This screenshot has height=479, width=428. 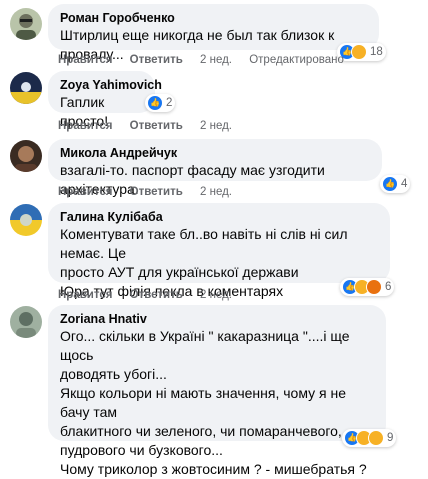 I want to click on comment-actions: Нравится Ответить 2 нед. Отредактировано, so click(x=208, y=60).